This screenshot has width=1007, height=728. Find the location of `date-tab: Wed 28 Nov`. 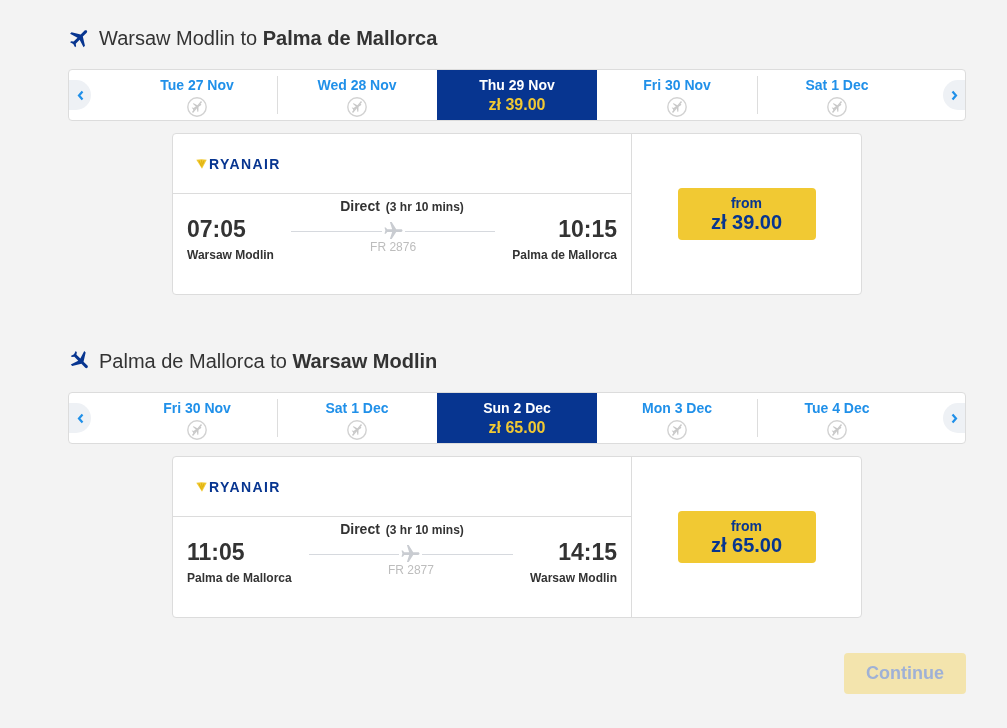

date-tab: Wed 28 Nov is located at coordinates (357, 95).